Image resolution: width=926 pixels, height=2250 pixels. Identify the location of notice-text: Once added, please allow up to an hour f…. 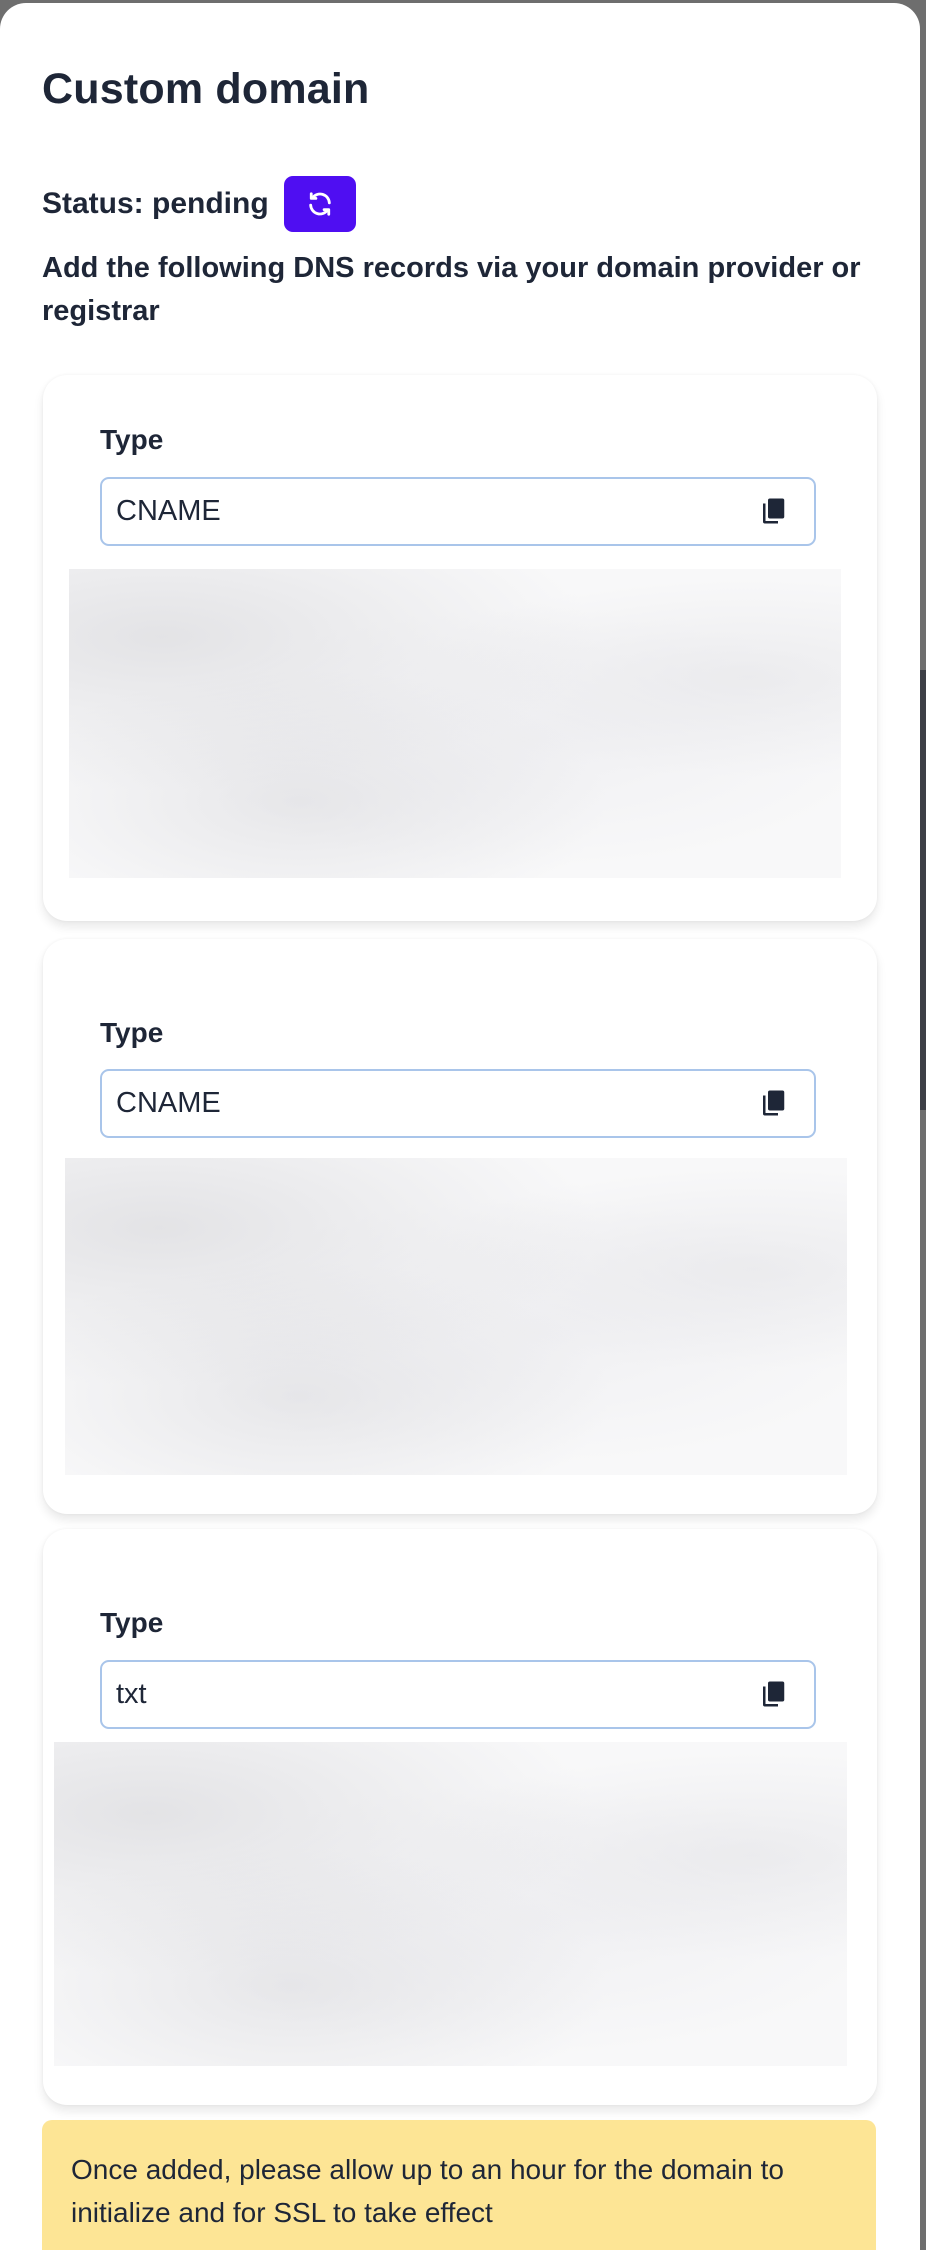
(427, 2191).